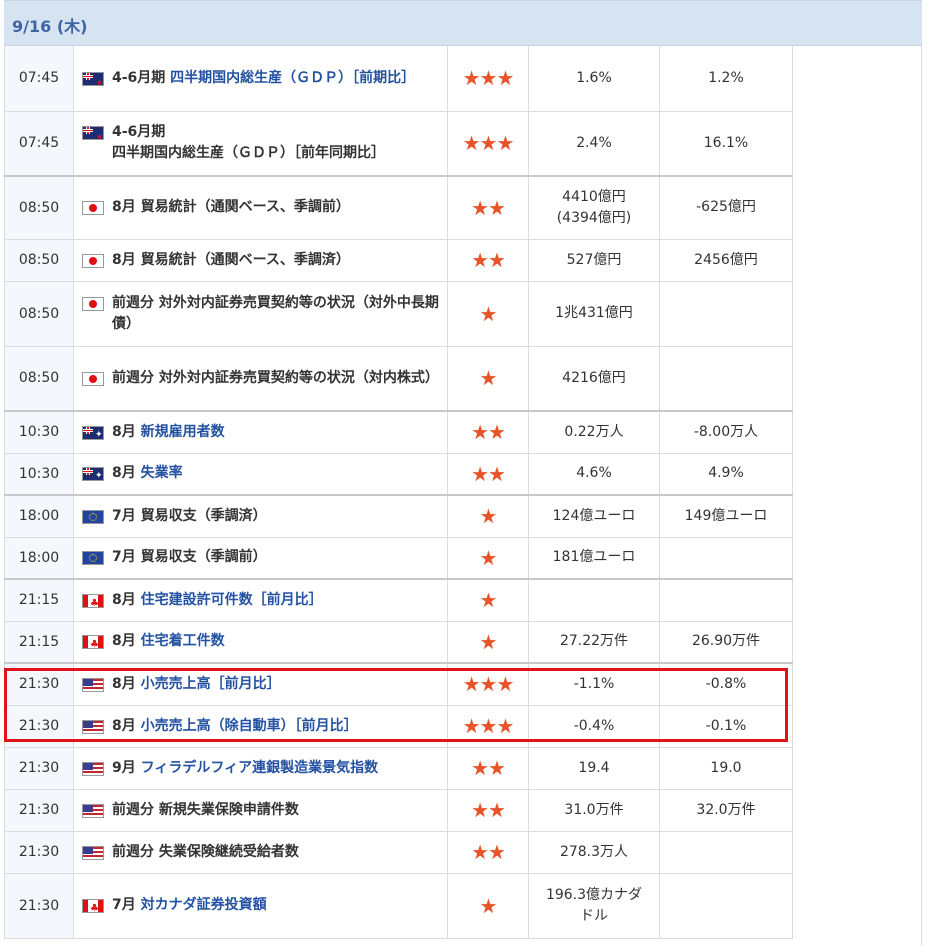 The height and width of the screenshot is (946, 932). What do you see at coordinates (245, 259) in the screenshot?
I see `indicator-name: 貿易統計（通関ベース、季調済）` at bounding box center [245, 259].